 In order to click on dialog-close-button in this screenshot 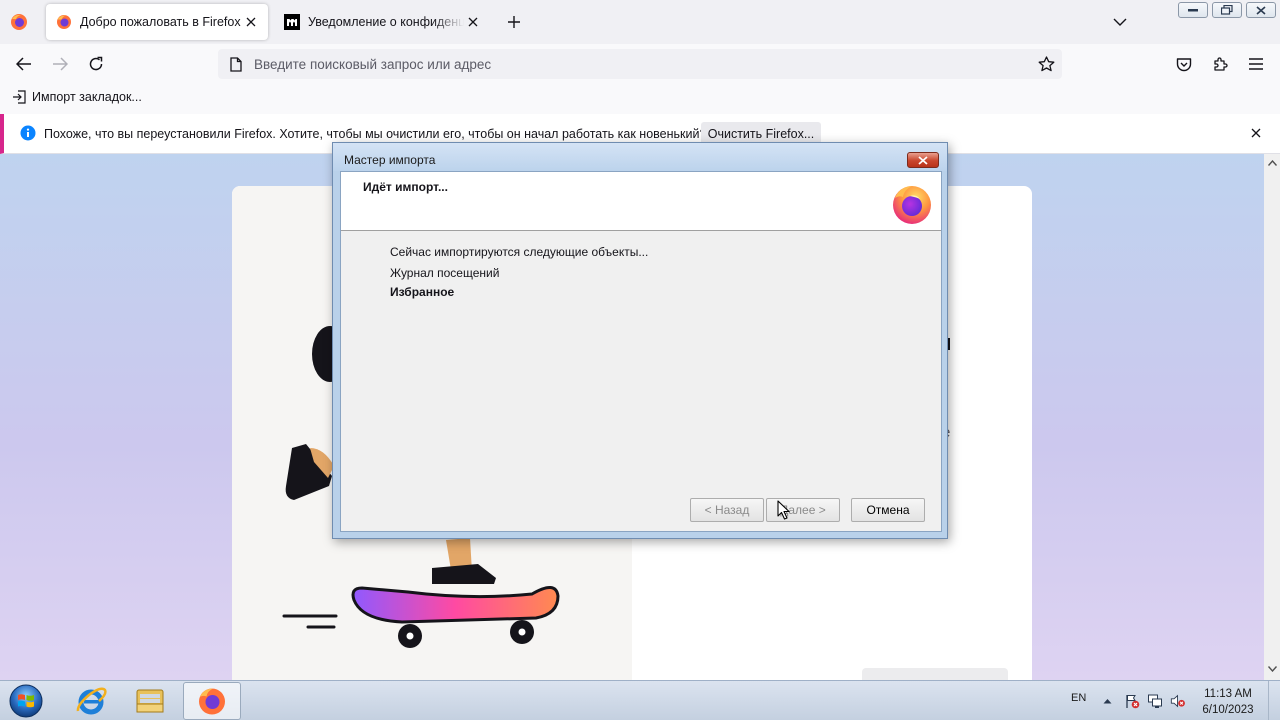, I will do `click(923, 160)`.